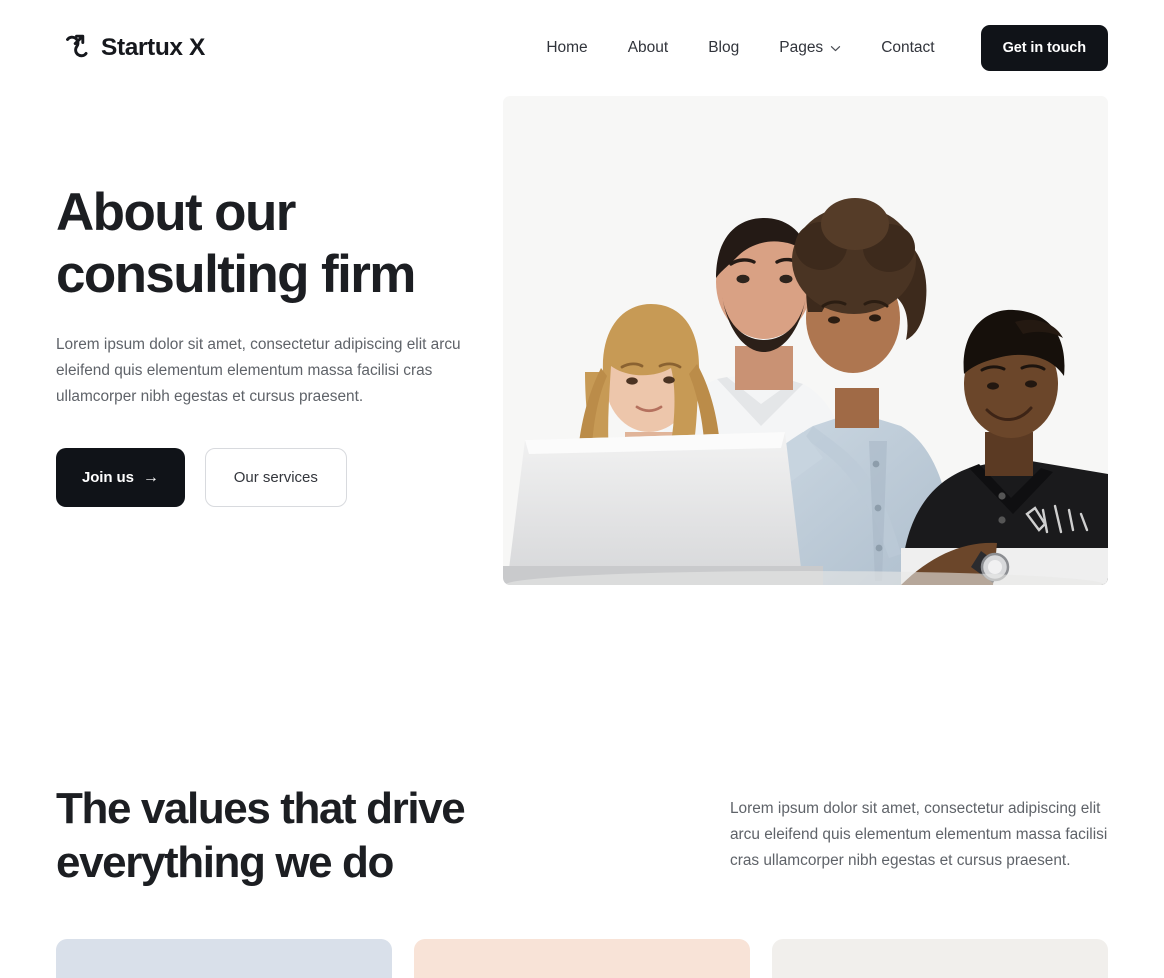 The width and height of the screenshot is (1164, 978). I want to click on hero-actions: Join us → Our services, so click(271, 477).